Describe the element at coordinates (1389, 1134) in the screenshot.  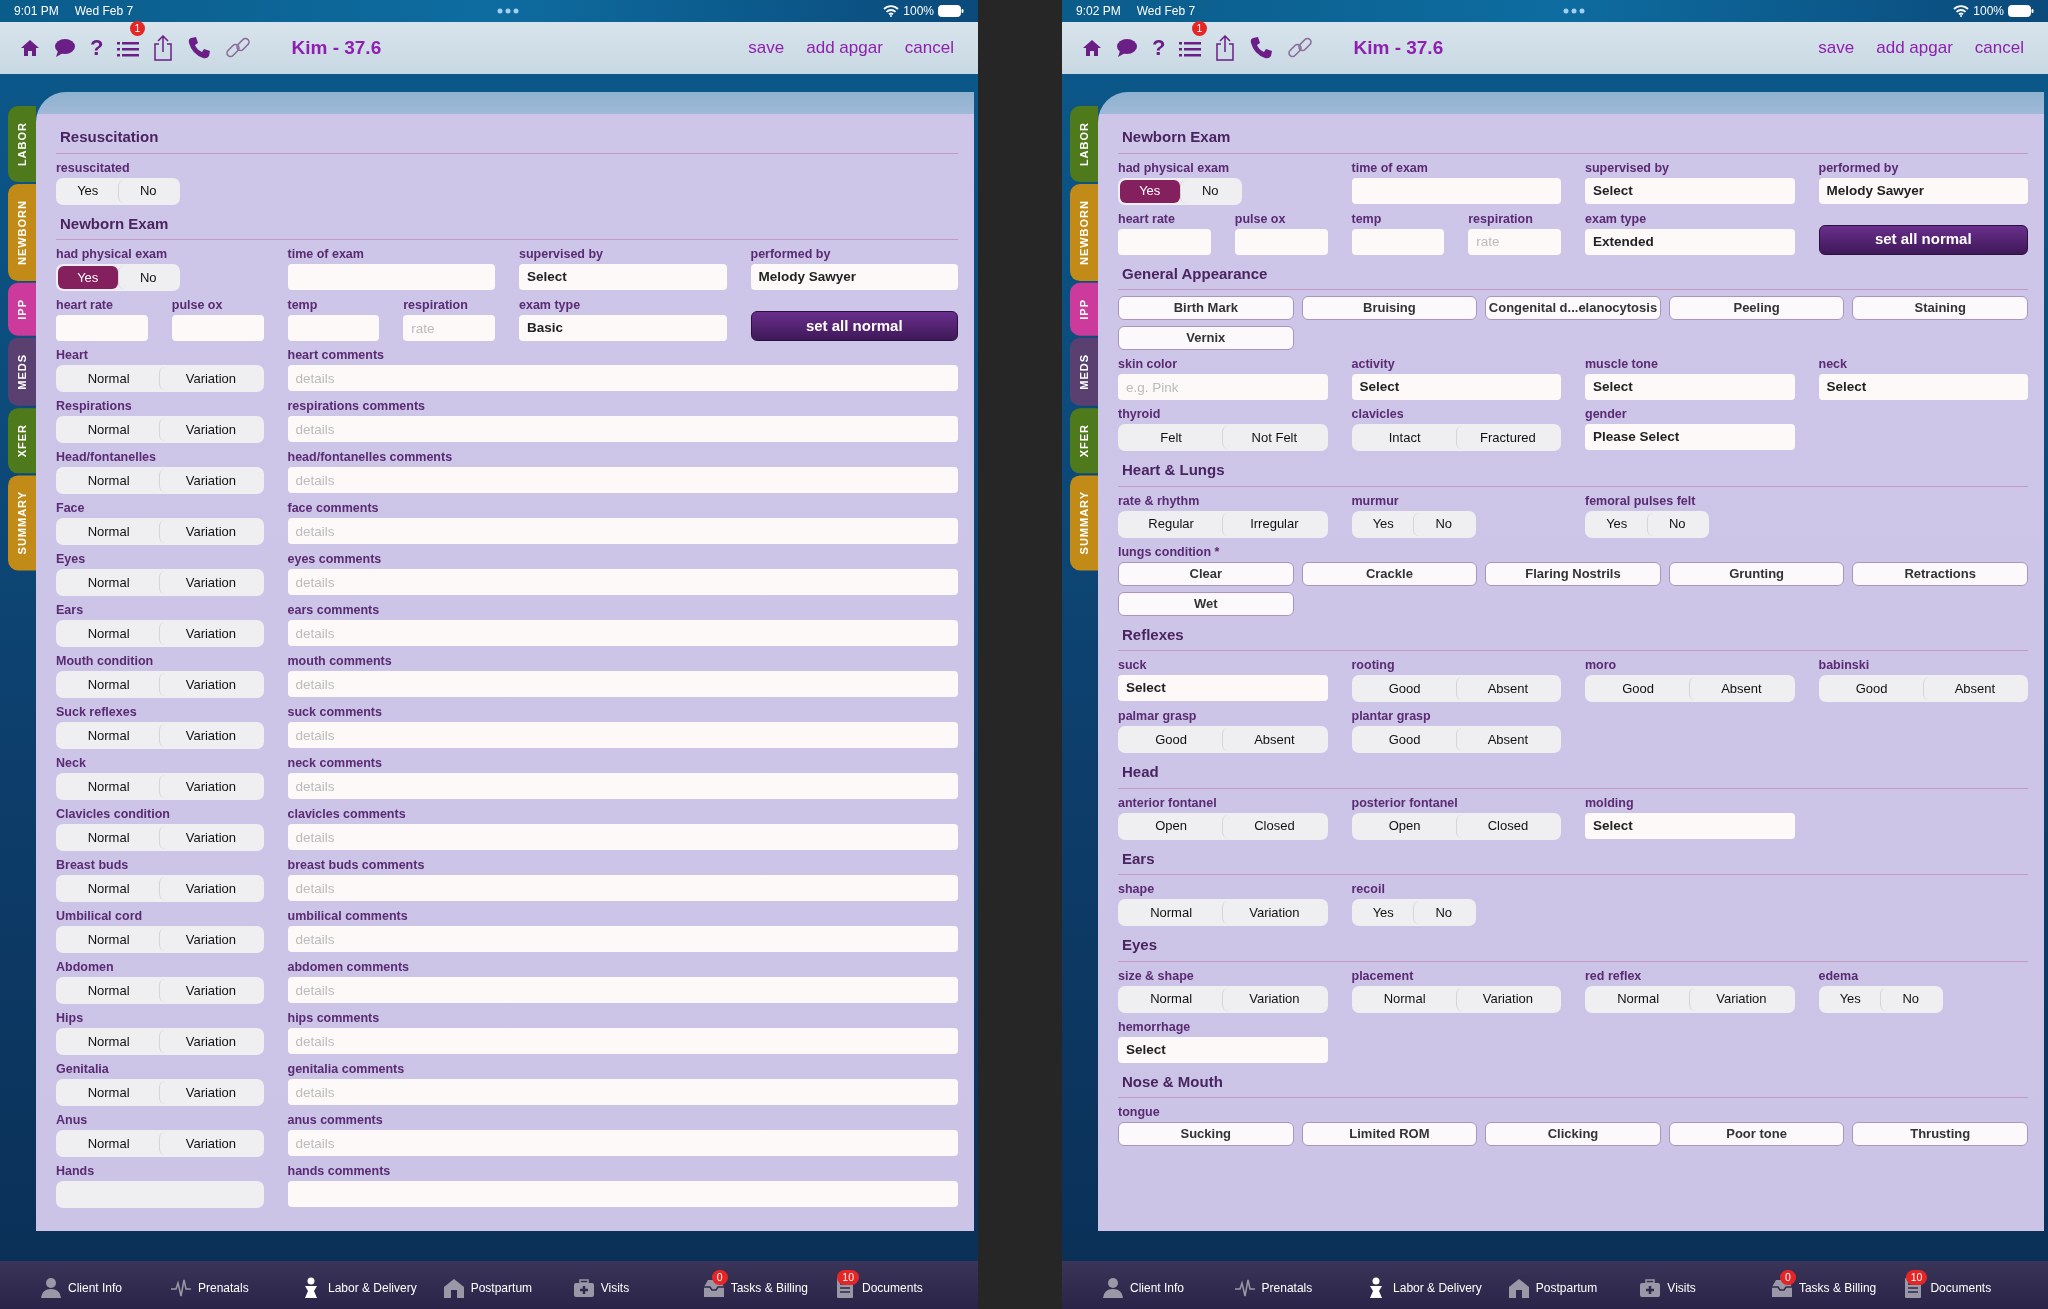
I see `option-button: Limited ROM` at that location.